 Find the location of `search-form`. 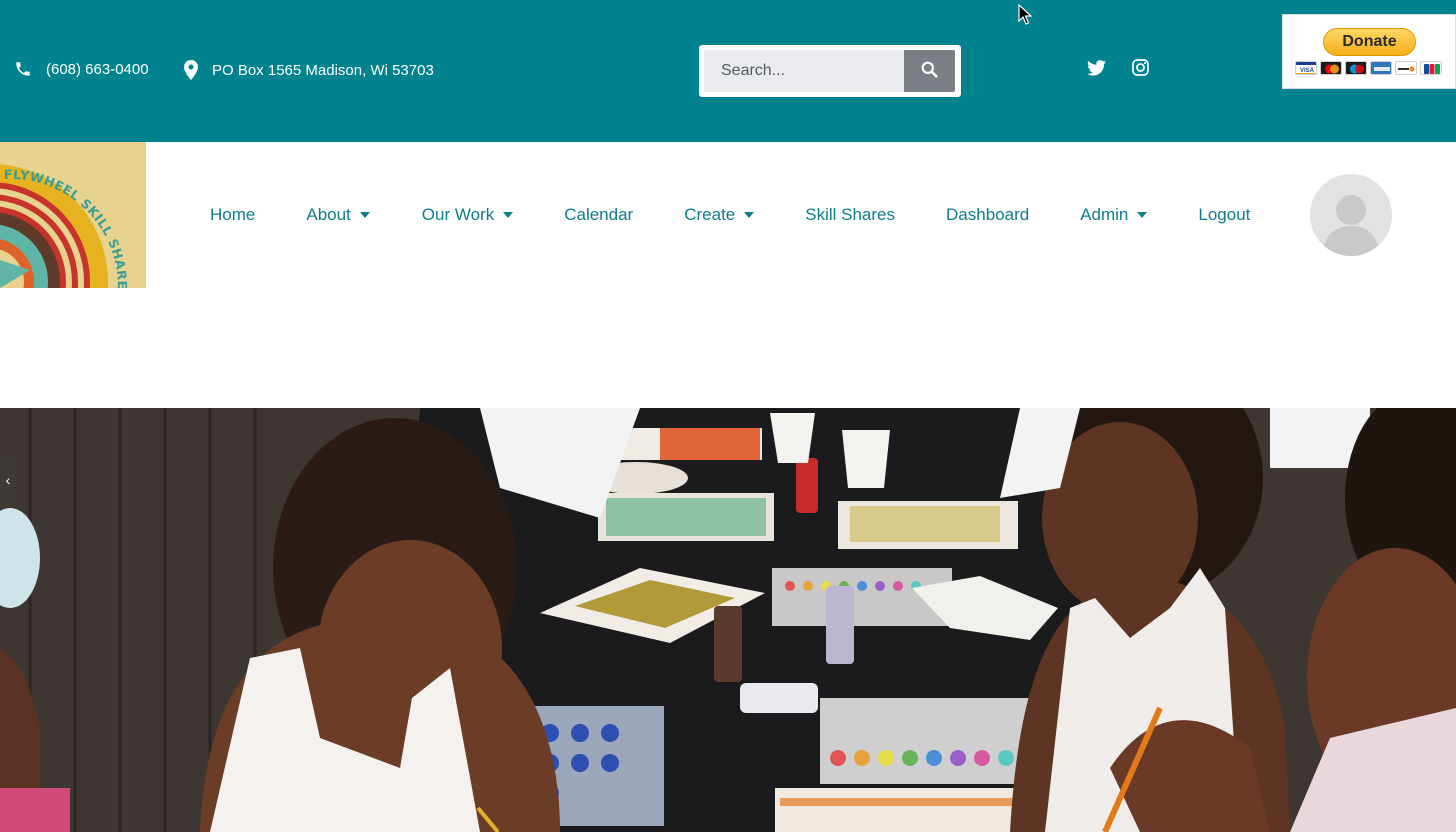

search-form is located at coordinates (830, 71).